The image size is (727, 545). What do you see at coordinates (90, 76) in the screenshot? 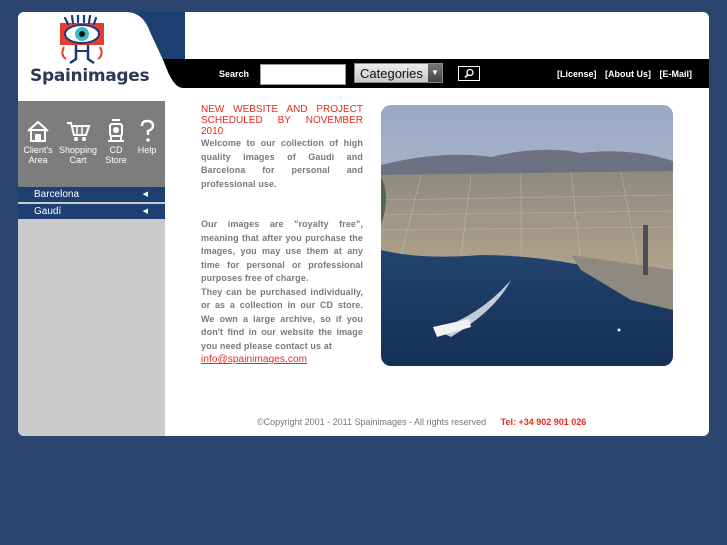
I see `brand-name: Spainimages` at bounding box center [90, 76].